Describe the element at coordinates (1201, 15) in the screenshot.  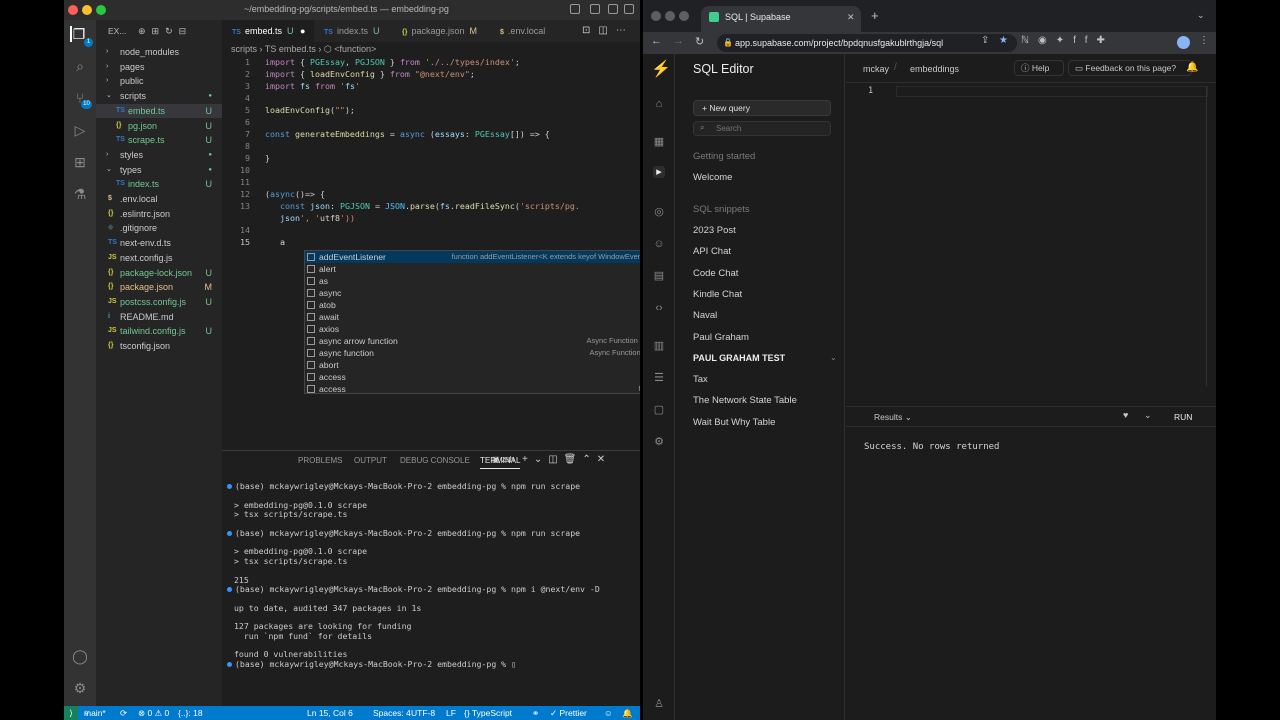
I see `tab-search-icon: ⌄` at that location.